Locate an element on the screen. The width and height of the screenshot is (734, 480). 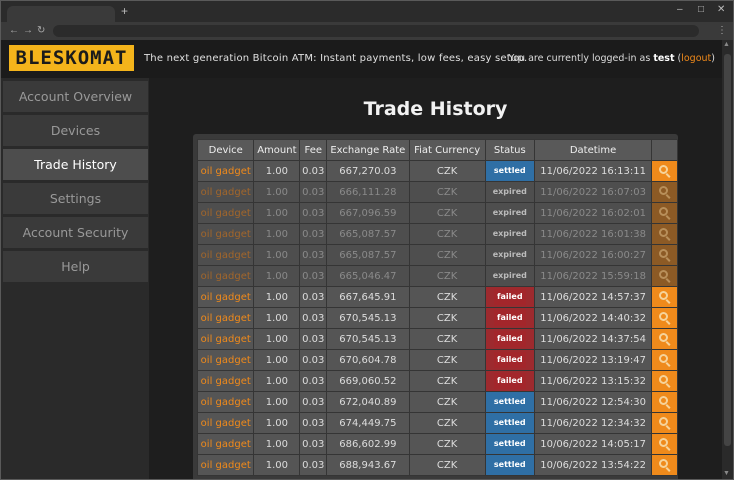
reload-icon: ↻ is located at coordinates (41, 31).